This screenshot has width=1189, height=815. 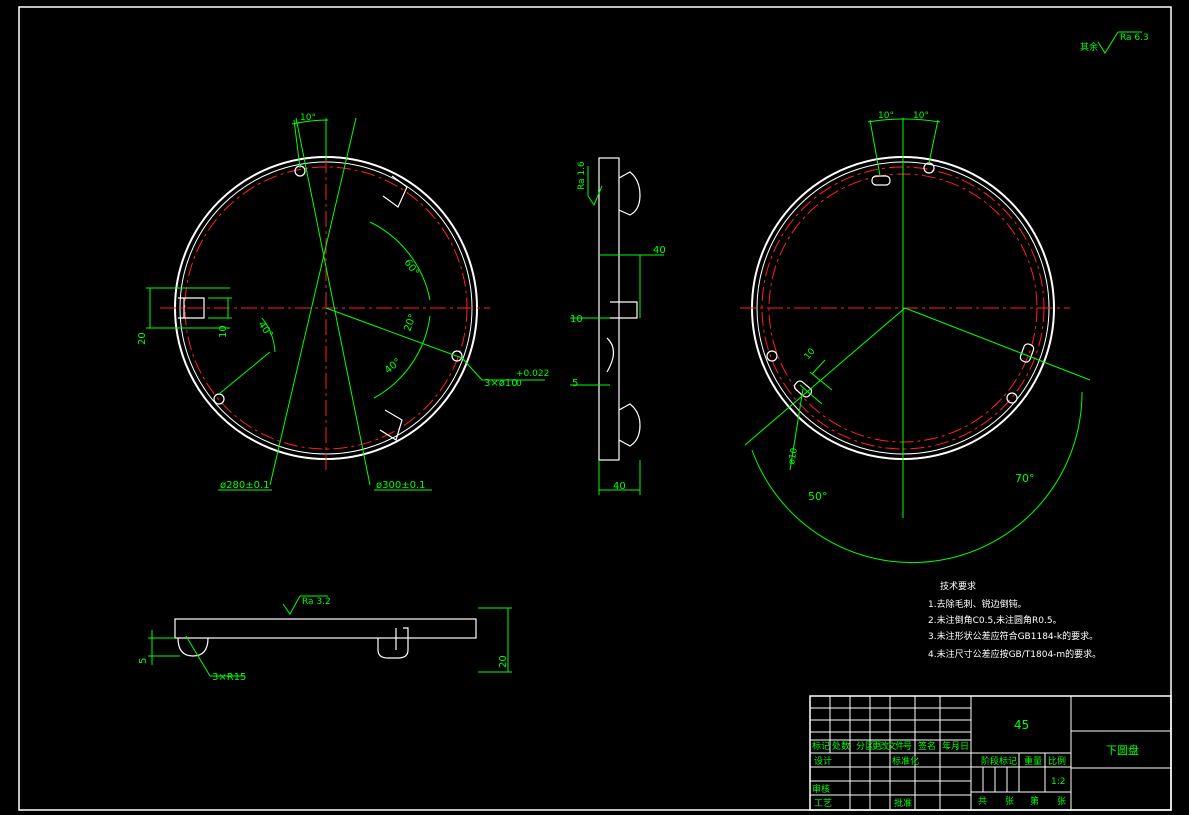 I want to click on tb-sheets-total: 共, so click(x=982, y=801).